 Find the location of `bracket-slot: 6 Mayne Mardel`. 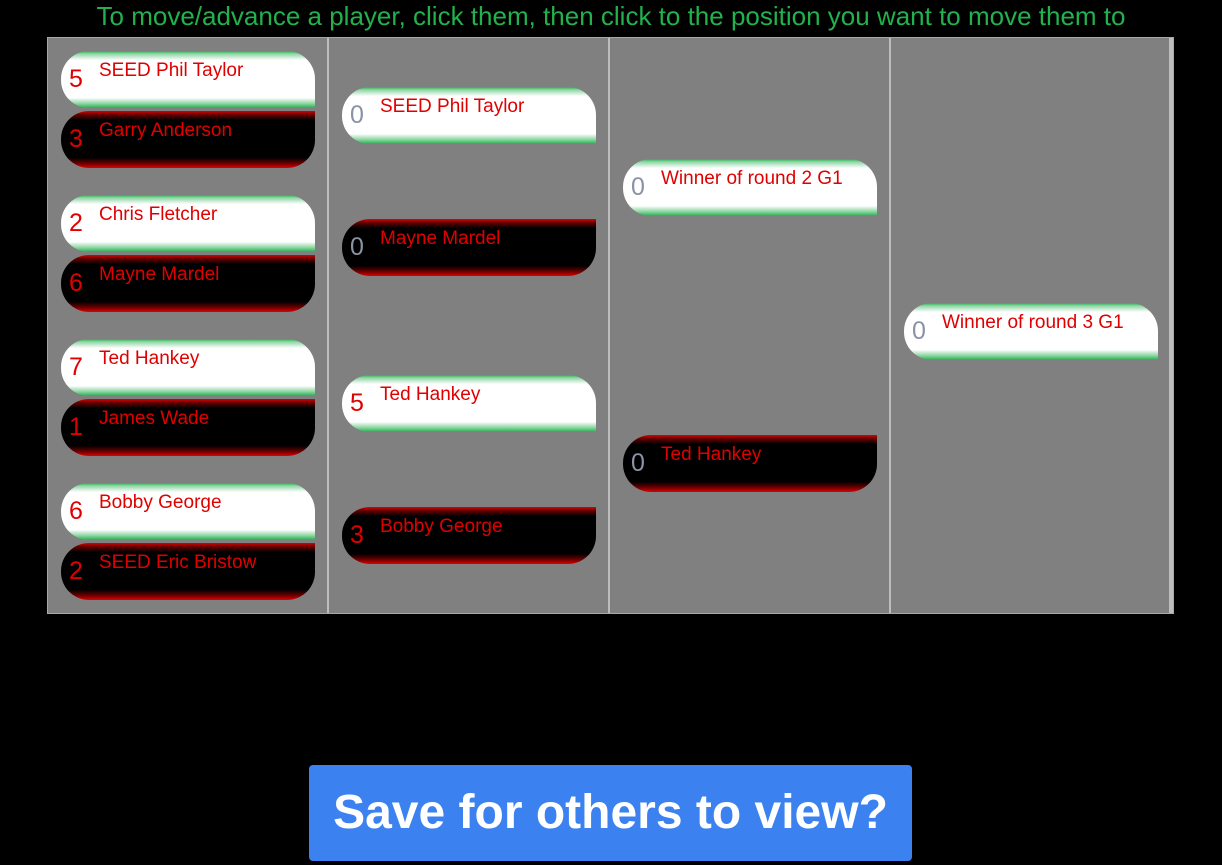

bracket-slot: 6 Mayne Mardel is located at coordinates (188, 283).